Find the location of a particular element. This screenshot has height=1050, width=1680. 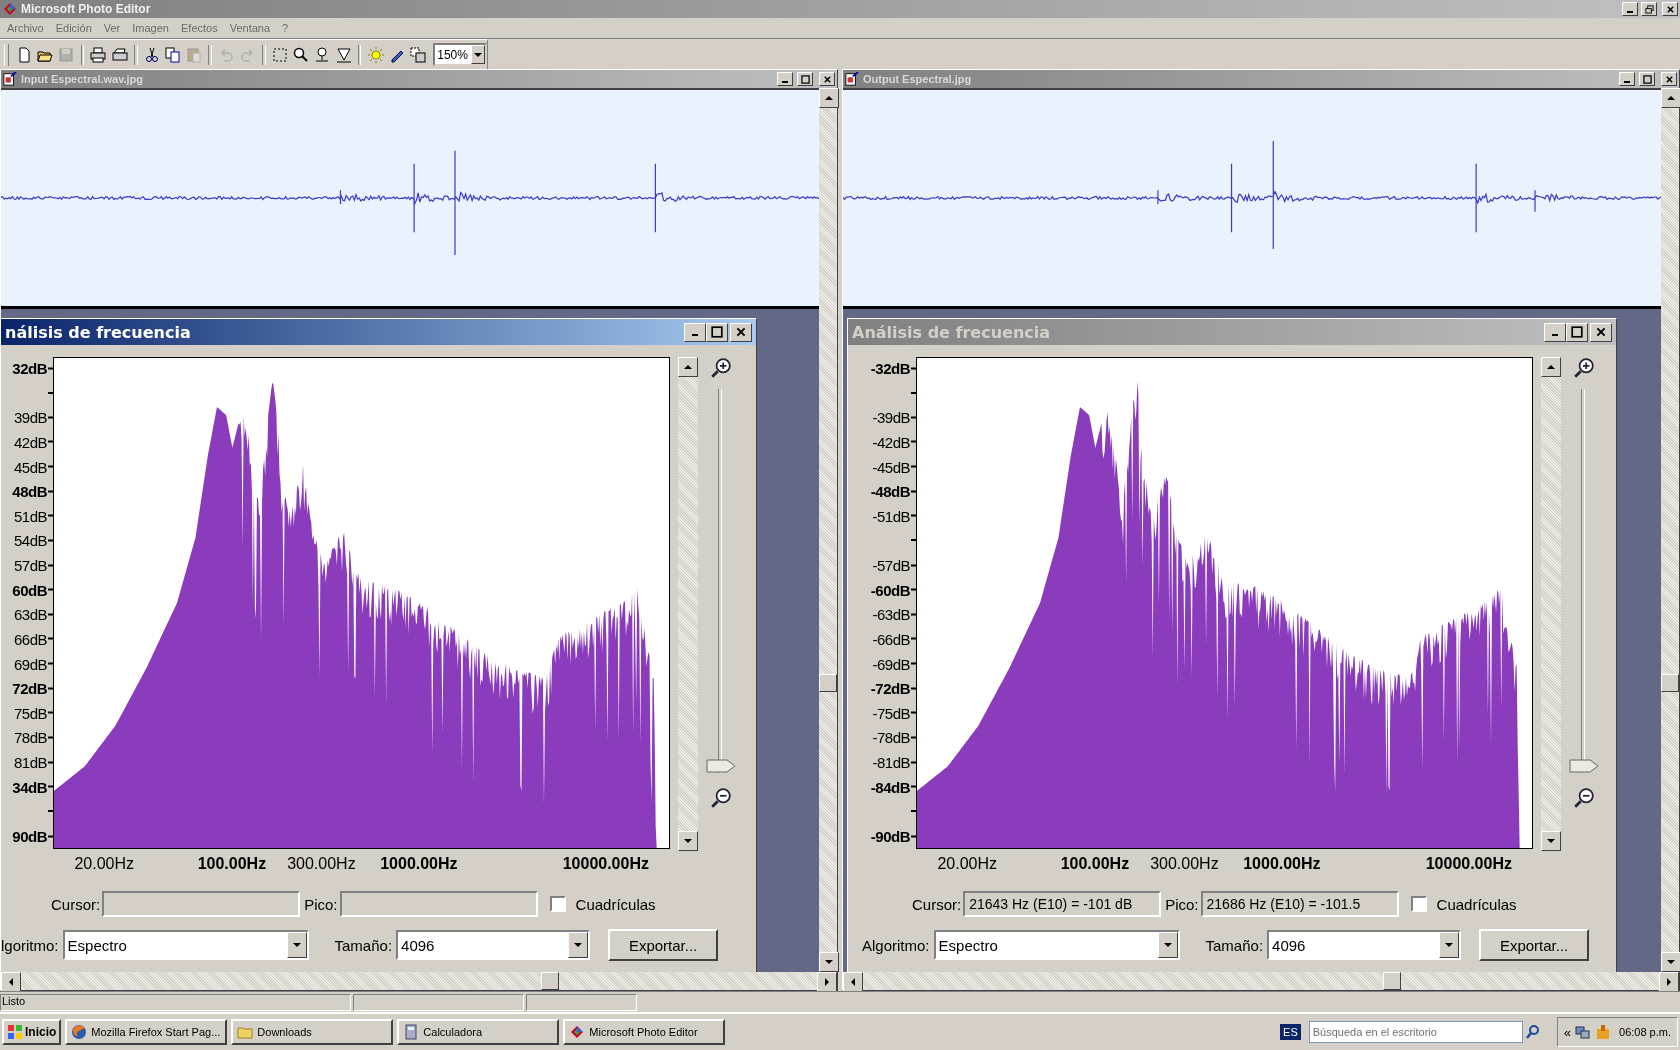

expand-tray-button: « is located at coordinates (1567, 1032).